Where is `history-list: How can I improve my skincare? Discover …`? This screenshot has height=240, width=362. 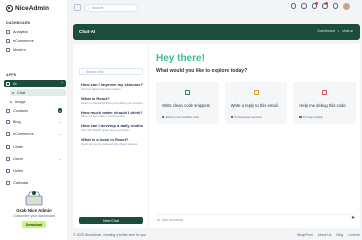 history-list: How can I improve my skincare? Discover … is located at coordinates (112, 116).